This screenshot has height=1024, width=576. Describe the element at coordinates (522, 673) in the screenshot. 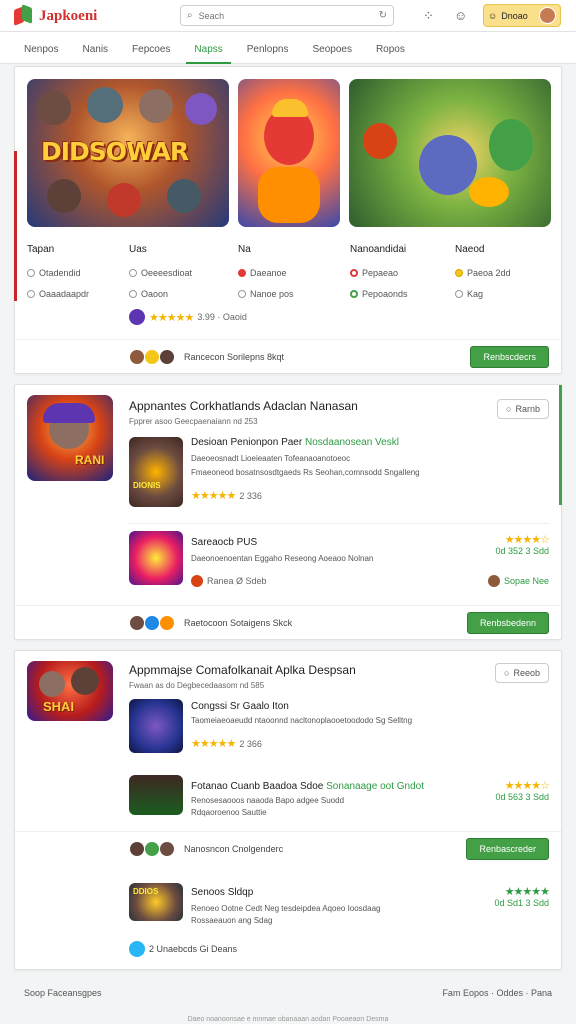

I see `review-button: ○ Reeob` at that location.